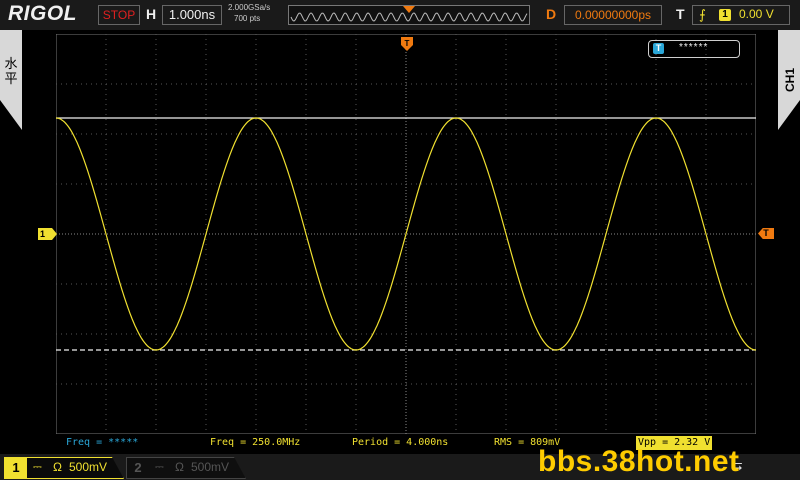 Image resolution: width=800 pixels, height=480 pixels. I want to click on ch1-settings-button: 1 ⎓ Ω 500mV, so click(64, 468).